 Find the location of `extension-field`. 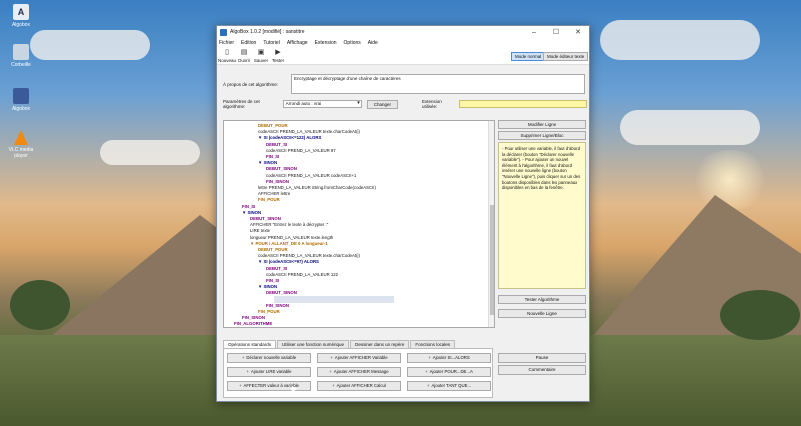

extension-field is located at coordinates (523, 104).